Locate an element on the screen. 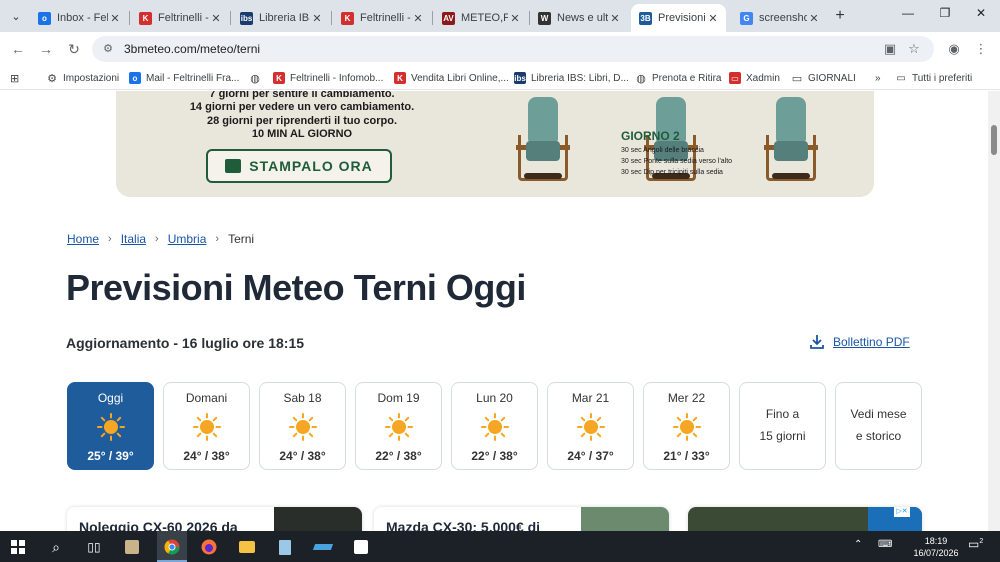 Image resolution: width=1000 pixels, height=562 pixels. bookmark-star-icon: ☆ is located at coordinates (914, 49).